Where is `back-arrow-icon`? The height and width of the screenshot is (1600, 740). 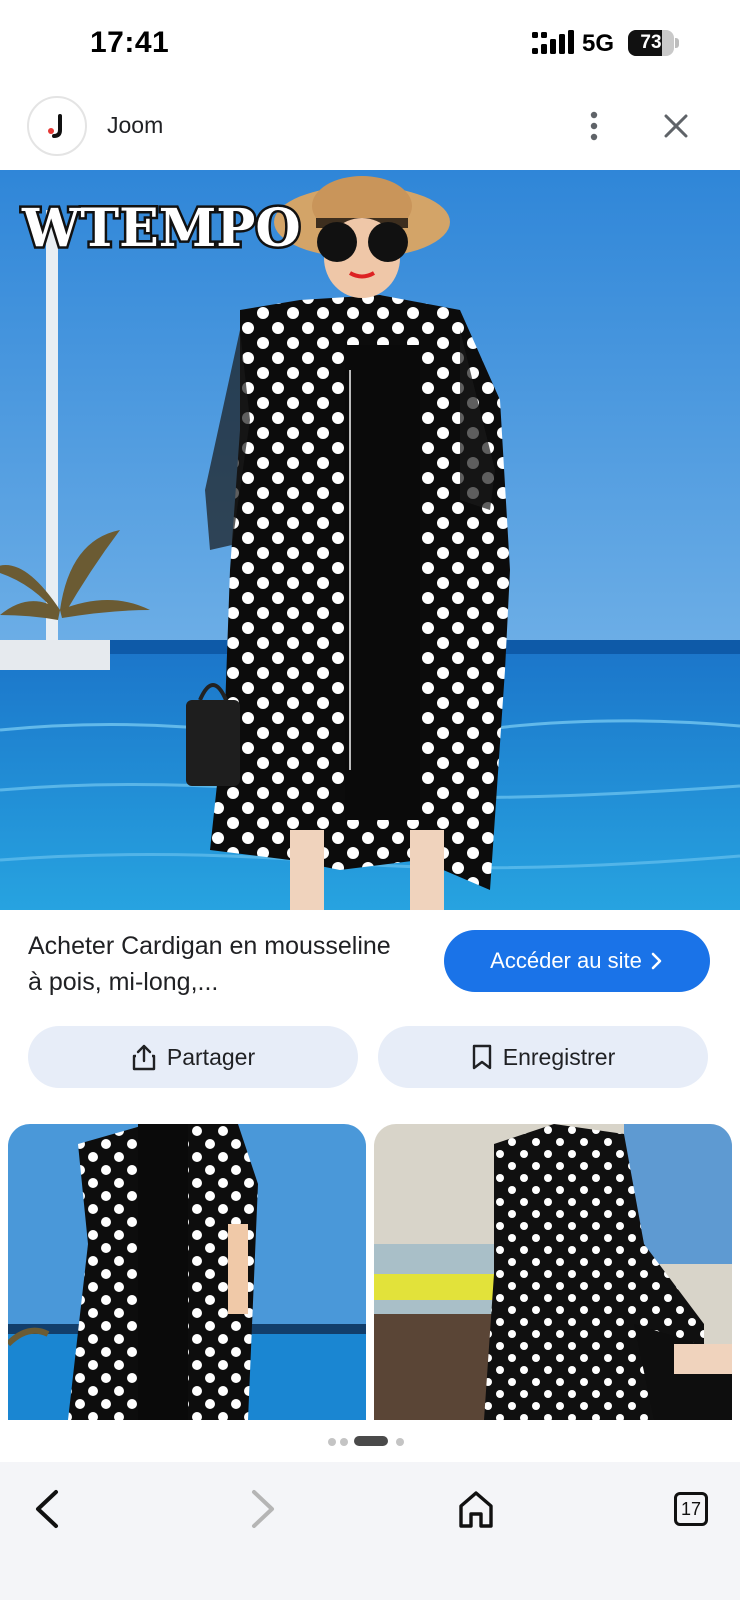 back-arrow-icon is located at coordinates (48, 1509).